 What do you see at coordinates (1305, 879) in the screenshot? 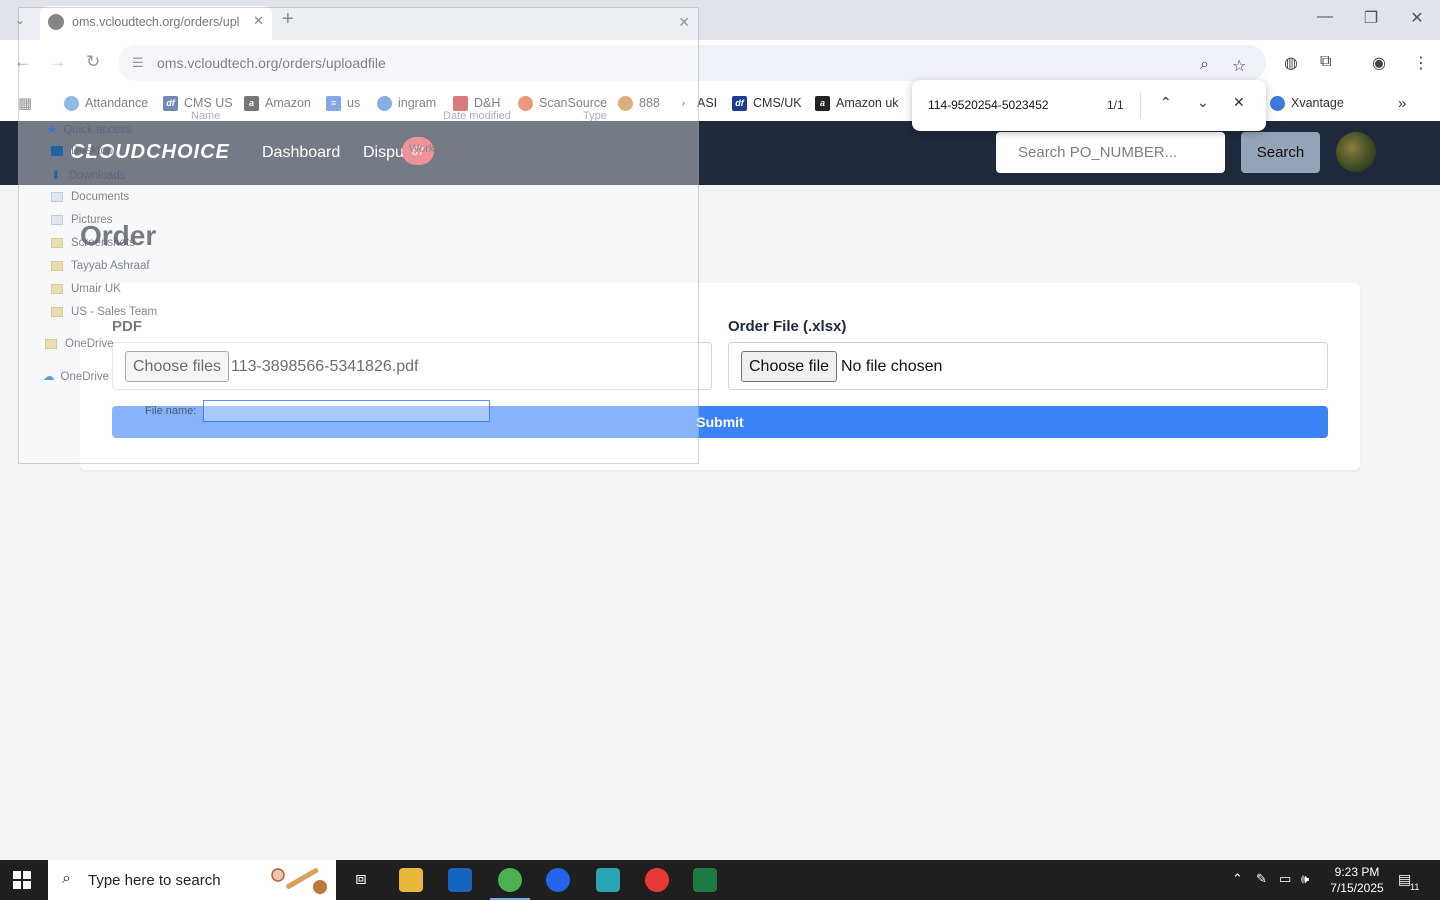
I see `volume-icon: 🕪` at bounding box center [1305, 879].